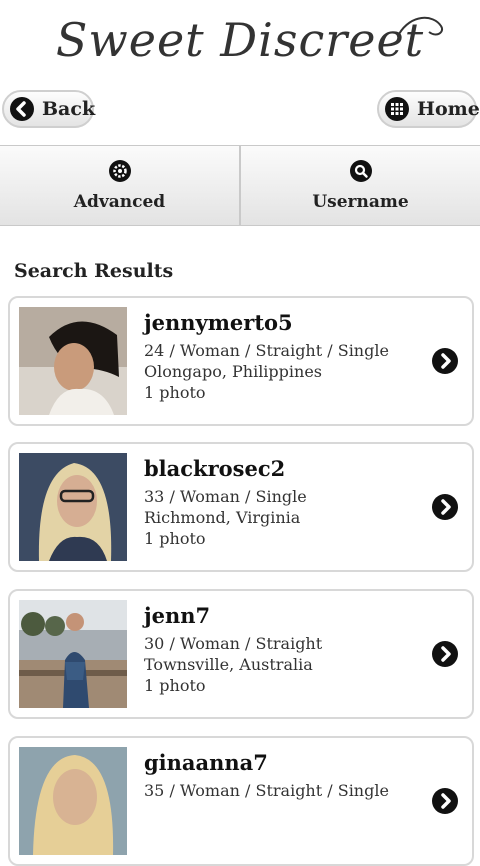 The width and height of the screenshot is (480, 866). I want to click on back-button-label: Back, so click(69, 109).